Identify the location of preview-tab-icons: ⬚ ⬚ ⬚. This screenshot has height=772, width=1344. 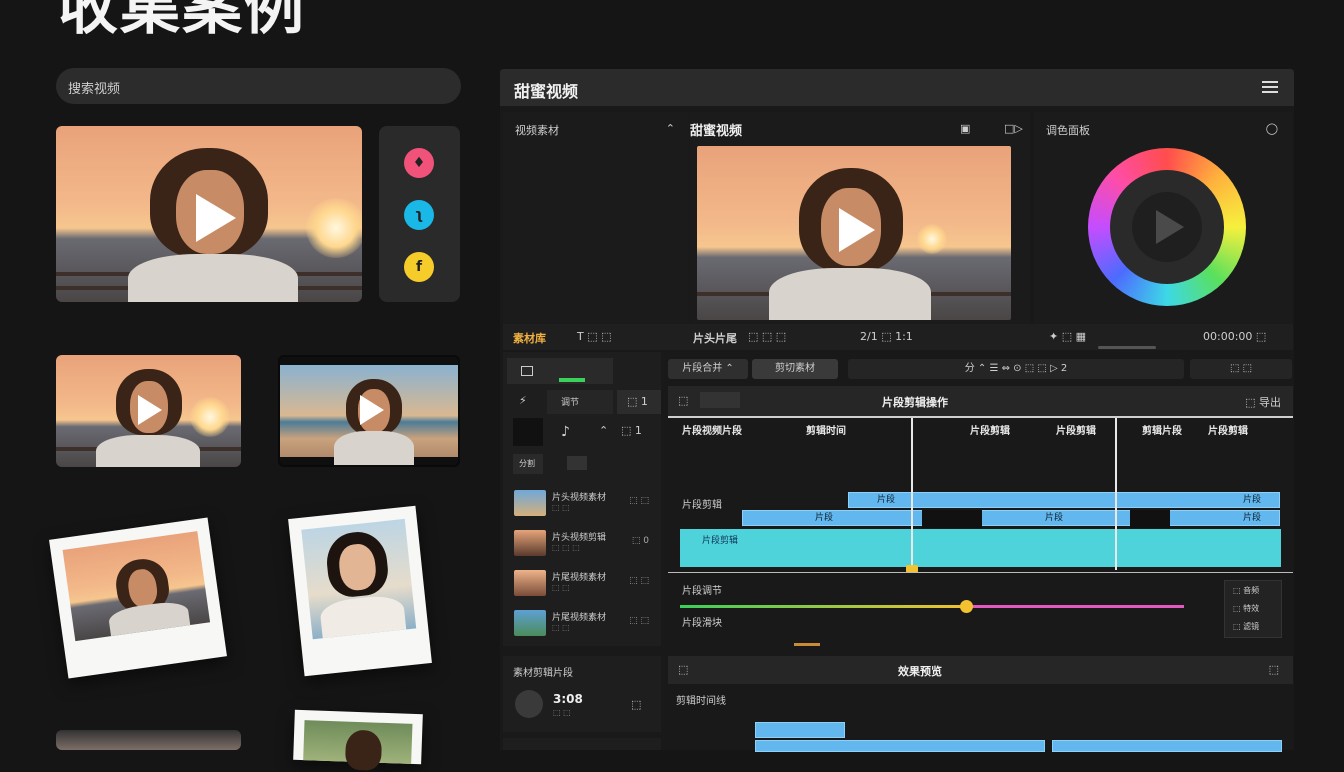
(767, 336).